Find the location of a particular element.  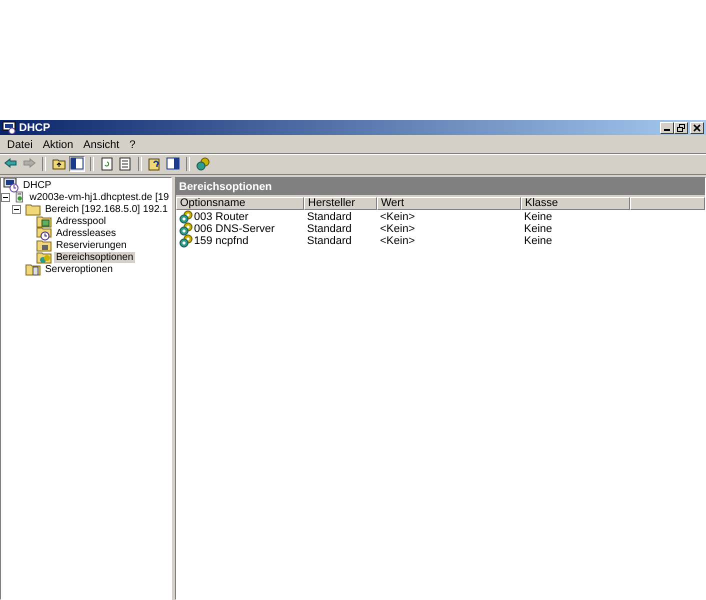

restore-button is located at coordinates (681, 128).